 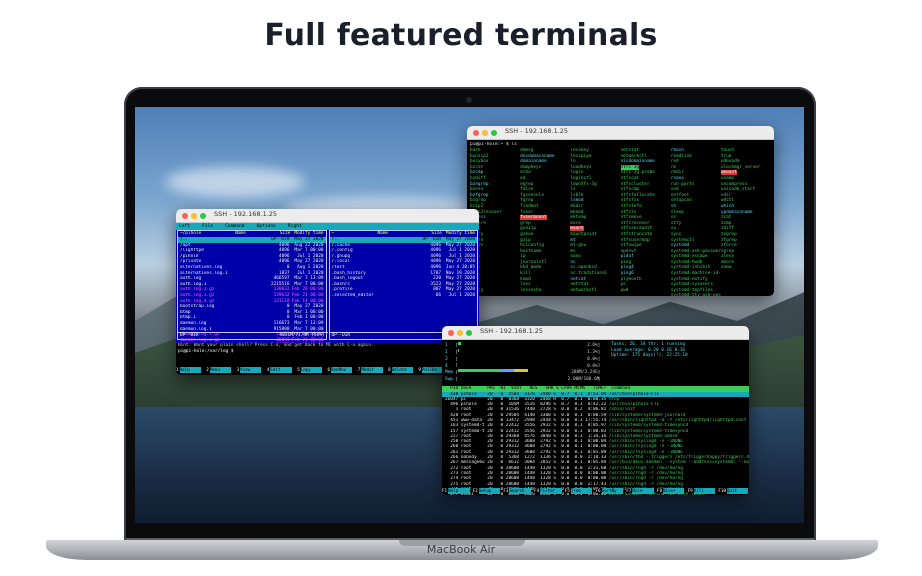 I want to click on fkey-sortby: F6SortBy, so click(x=611, y=491).